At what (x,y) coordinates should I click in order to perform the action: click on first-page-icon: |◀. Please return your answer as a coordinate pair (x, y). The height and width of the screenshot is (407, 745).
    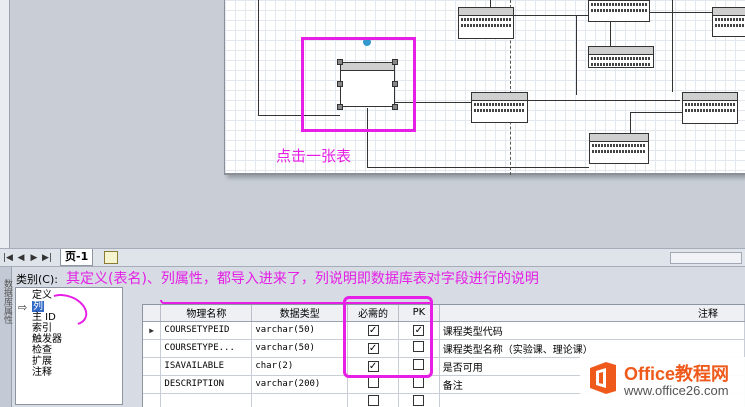
    Looking at the image, I should click on (8, 258).